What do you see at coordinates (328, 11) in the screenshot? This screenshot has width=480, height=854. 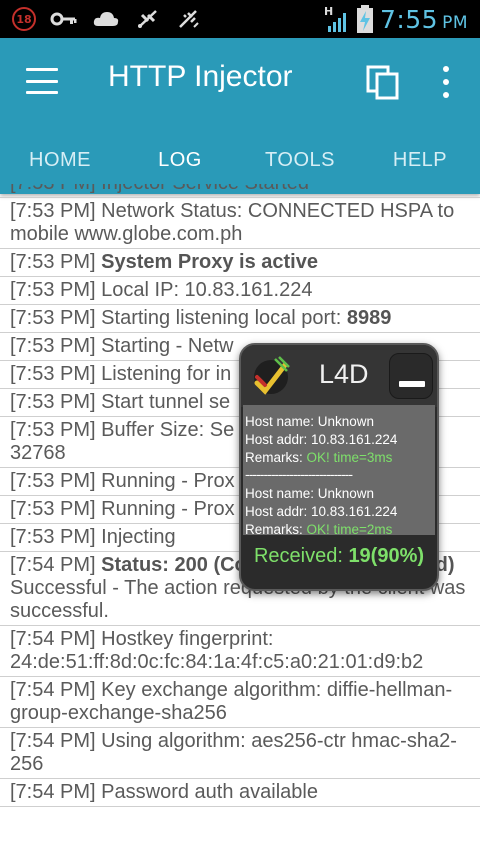 I see `svg-text: H` at bounding box center [328, 11].